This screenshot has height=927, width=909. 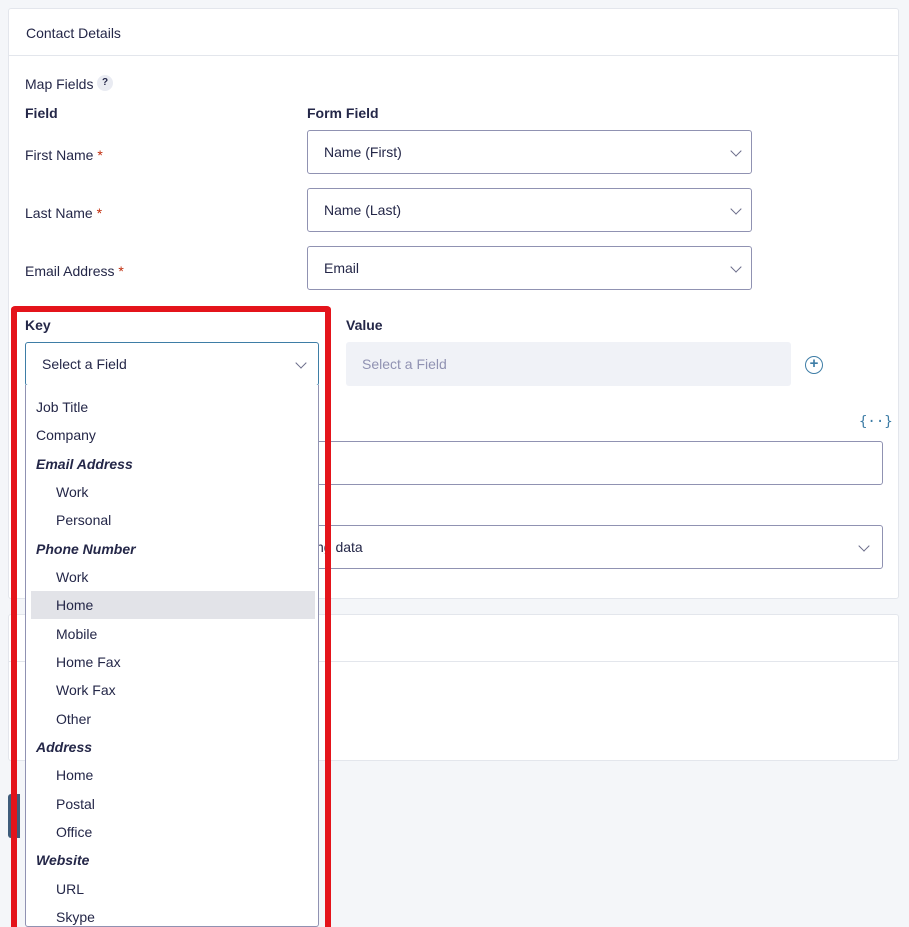 What do you see at coordinates (64, 155) in the screenshot?
I see `field-label-first-name: First Name *` at bounding box center [64, 155].